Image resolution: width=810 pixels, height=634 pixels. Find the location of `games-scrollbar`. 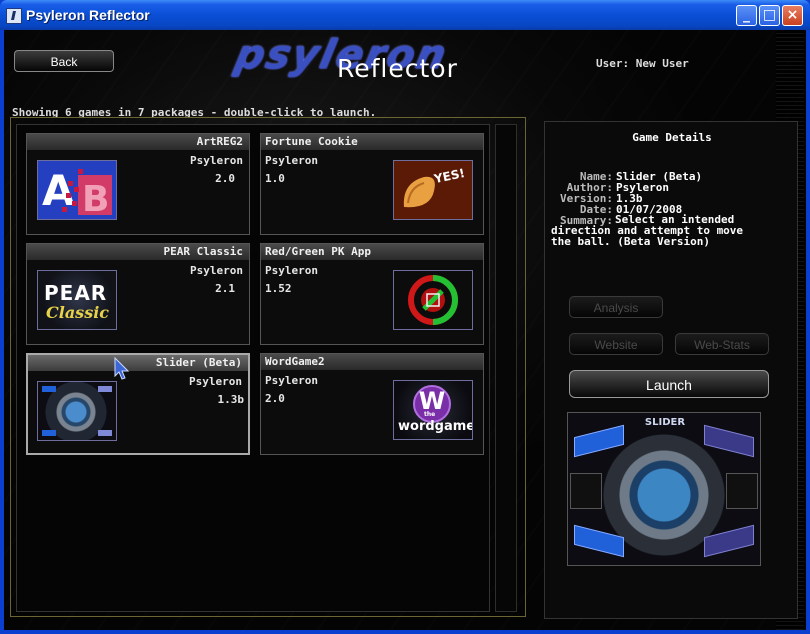

games-scrollbar is located at coordinates (506, 368).